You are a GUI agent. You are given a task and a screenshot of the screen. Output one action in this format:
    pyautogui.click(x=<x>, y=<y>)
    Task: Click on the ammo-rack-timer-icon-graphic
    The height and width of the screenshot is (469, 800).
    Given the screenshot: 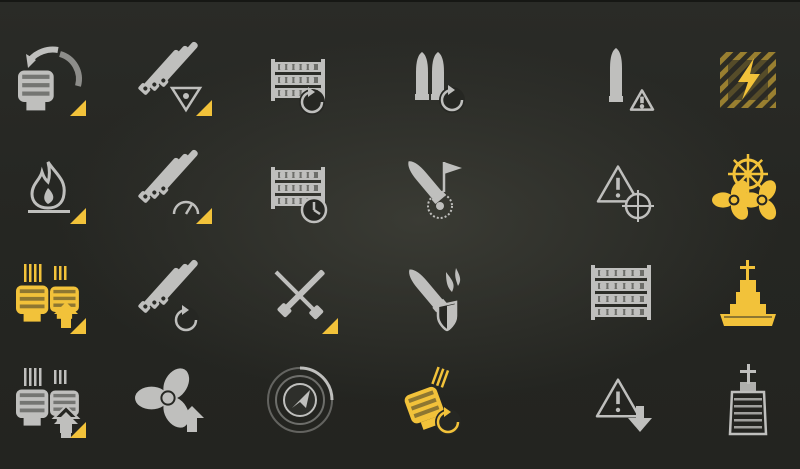 What is the action you would take?
    pyautogui.click(x=299, y=195)
    